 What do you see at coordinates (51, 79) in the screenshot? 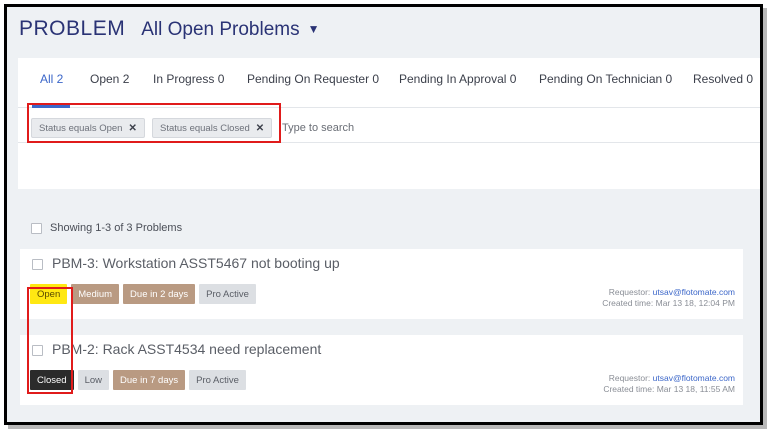
I see `tab-all: All 2` at bounding box center [51, 79].